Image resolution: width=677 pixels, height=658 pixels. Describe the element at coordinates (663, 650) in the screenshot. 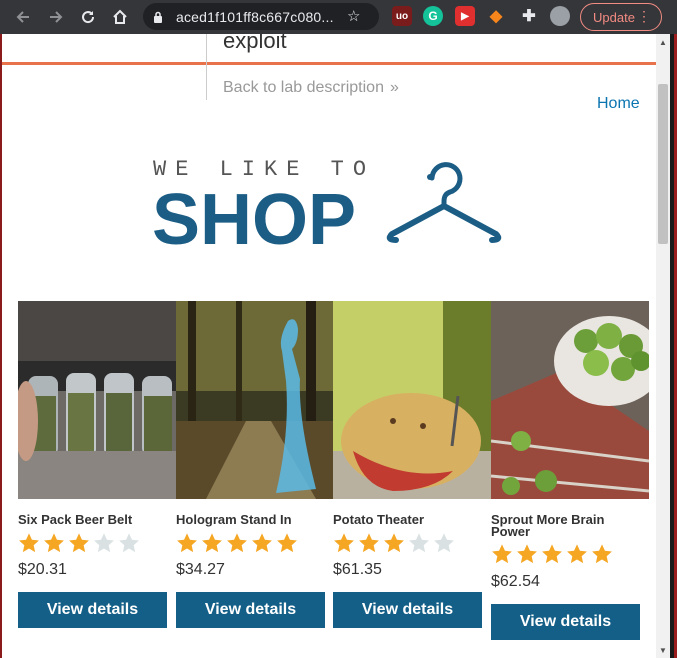

I see `scroll-down-arrow-icon: ▼` at that location.